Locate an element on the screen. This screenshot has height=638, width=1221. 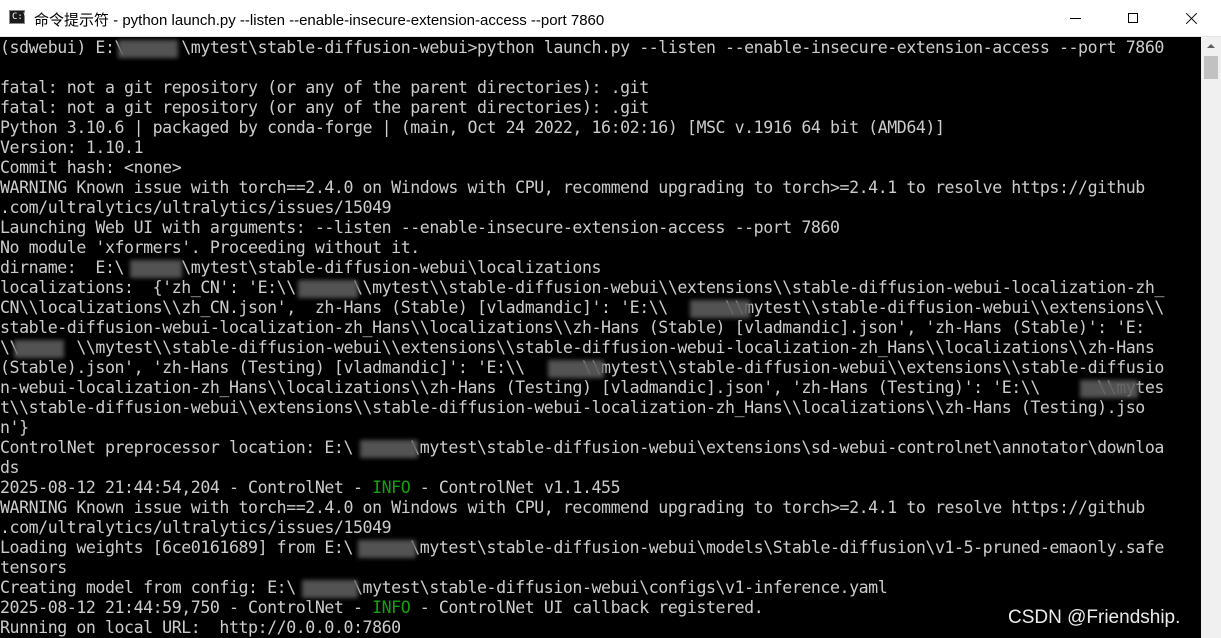
console-text: n'} is located at coordinates (14, 427).